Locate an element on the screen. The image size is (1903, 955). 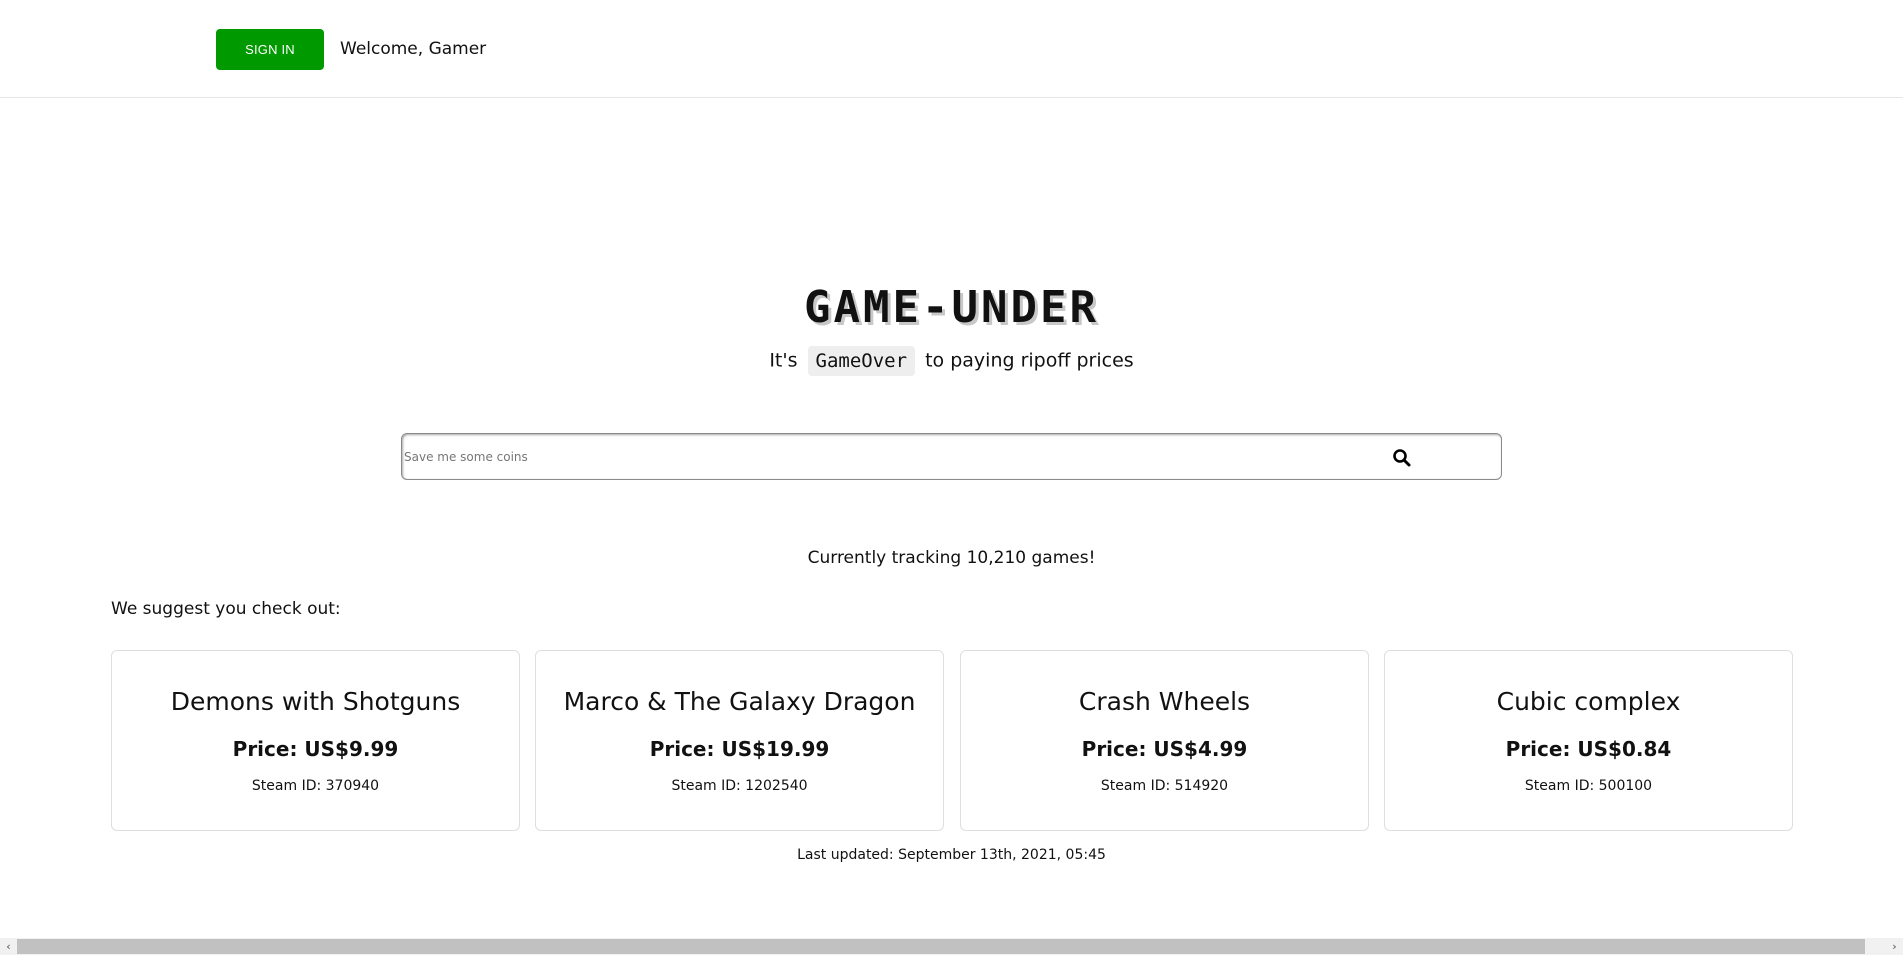
tagline-before: It's is located at coordinates (783, 360).